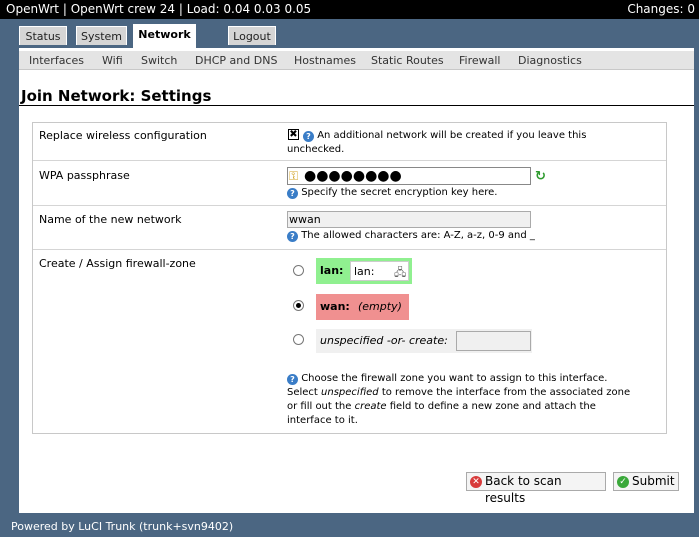  Describe the element at coordinates (117, 263) in the screenshot. I see `firewall-zone-label: Create / Assign firewall-zone` at that location.